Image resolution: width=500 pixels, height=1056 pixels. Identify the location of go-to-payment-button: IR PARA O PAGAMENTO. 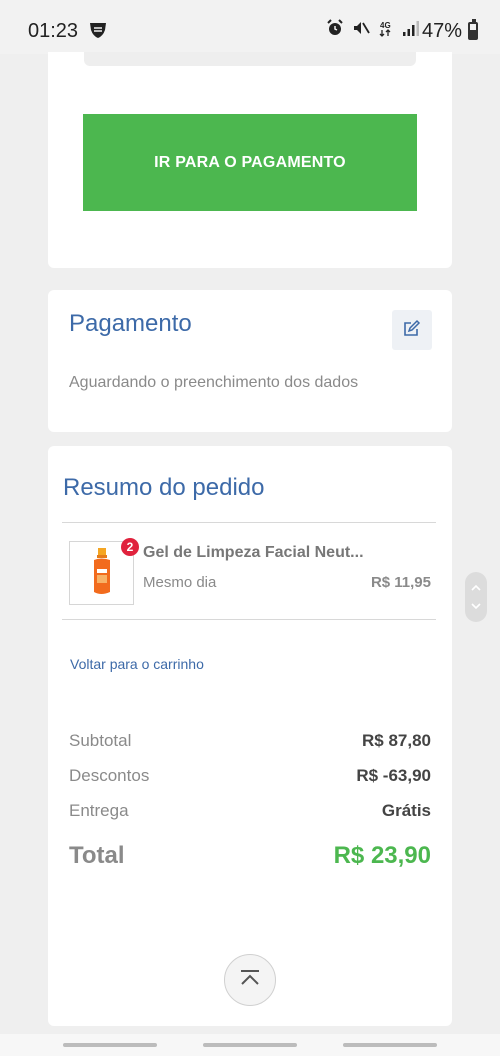
(250, 162).